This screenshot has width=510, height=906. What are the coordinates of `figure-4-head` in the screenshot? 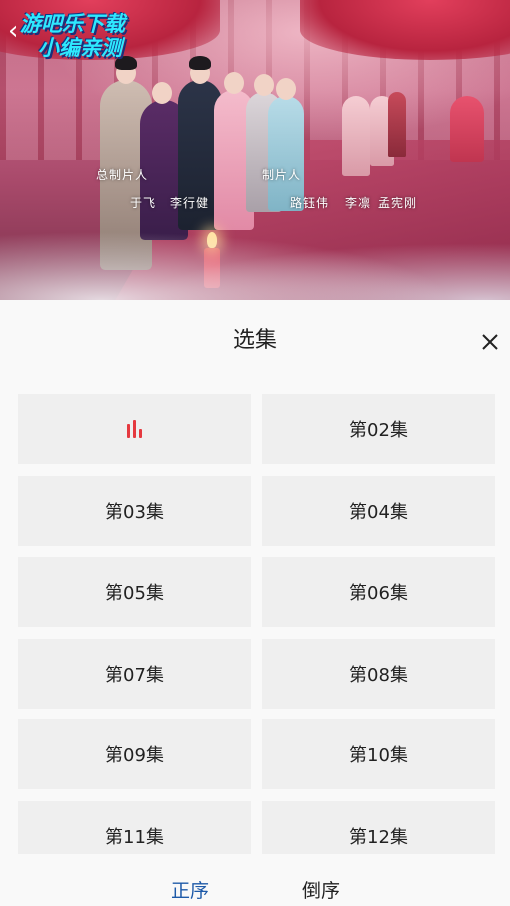 It's located at (234, 83).